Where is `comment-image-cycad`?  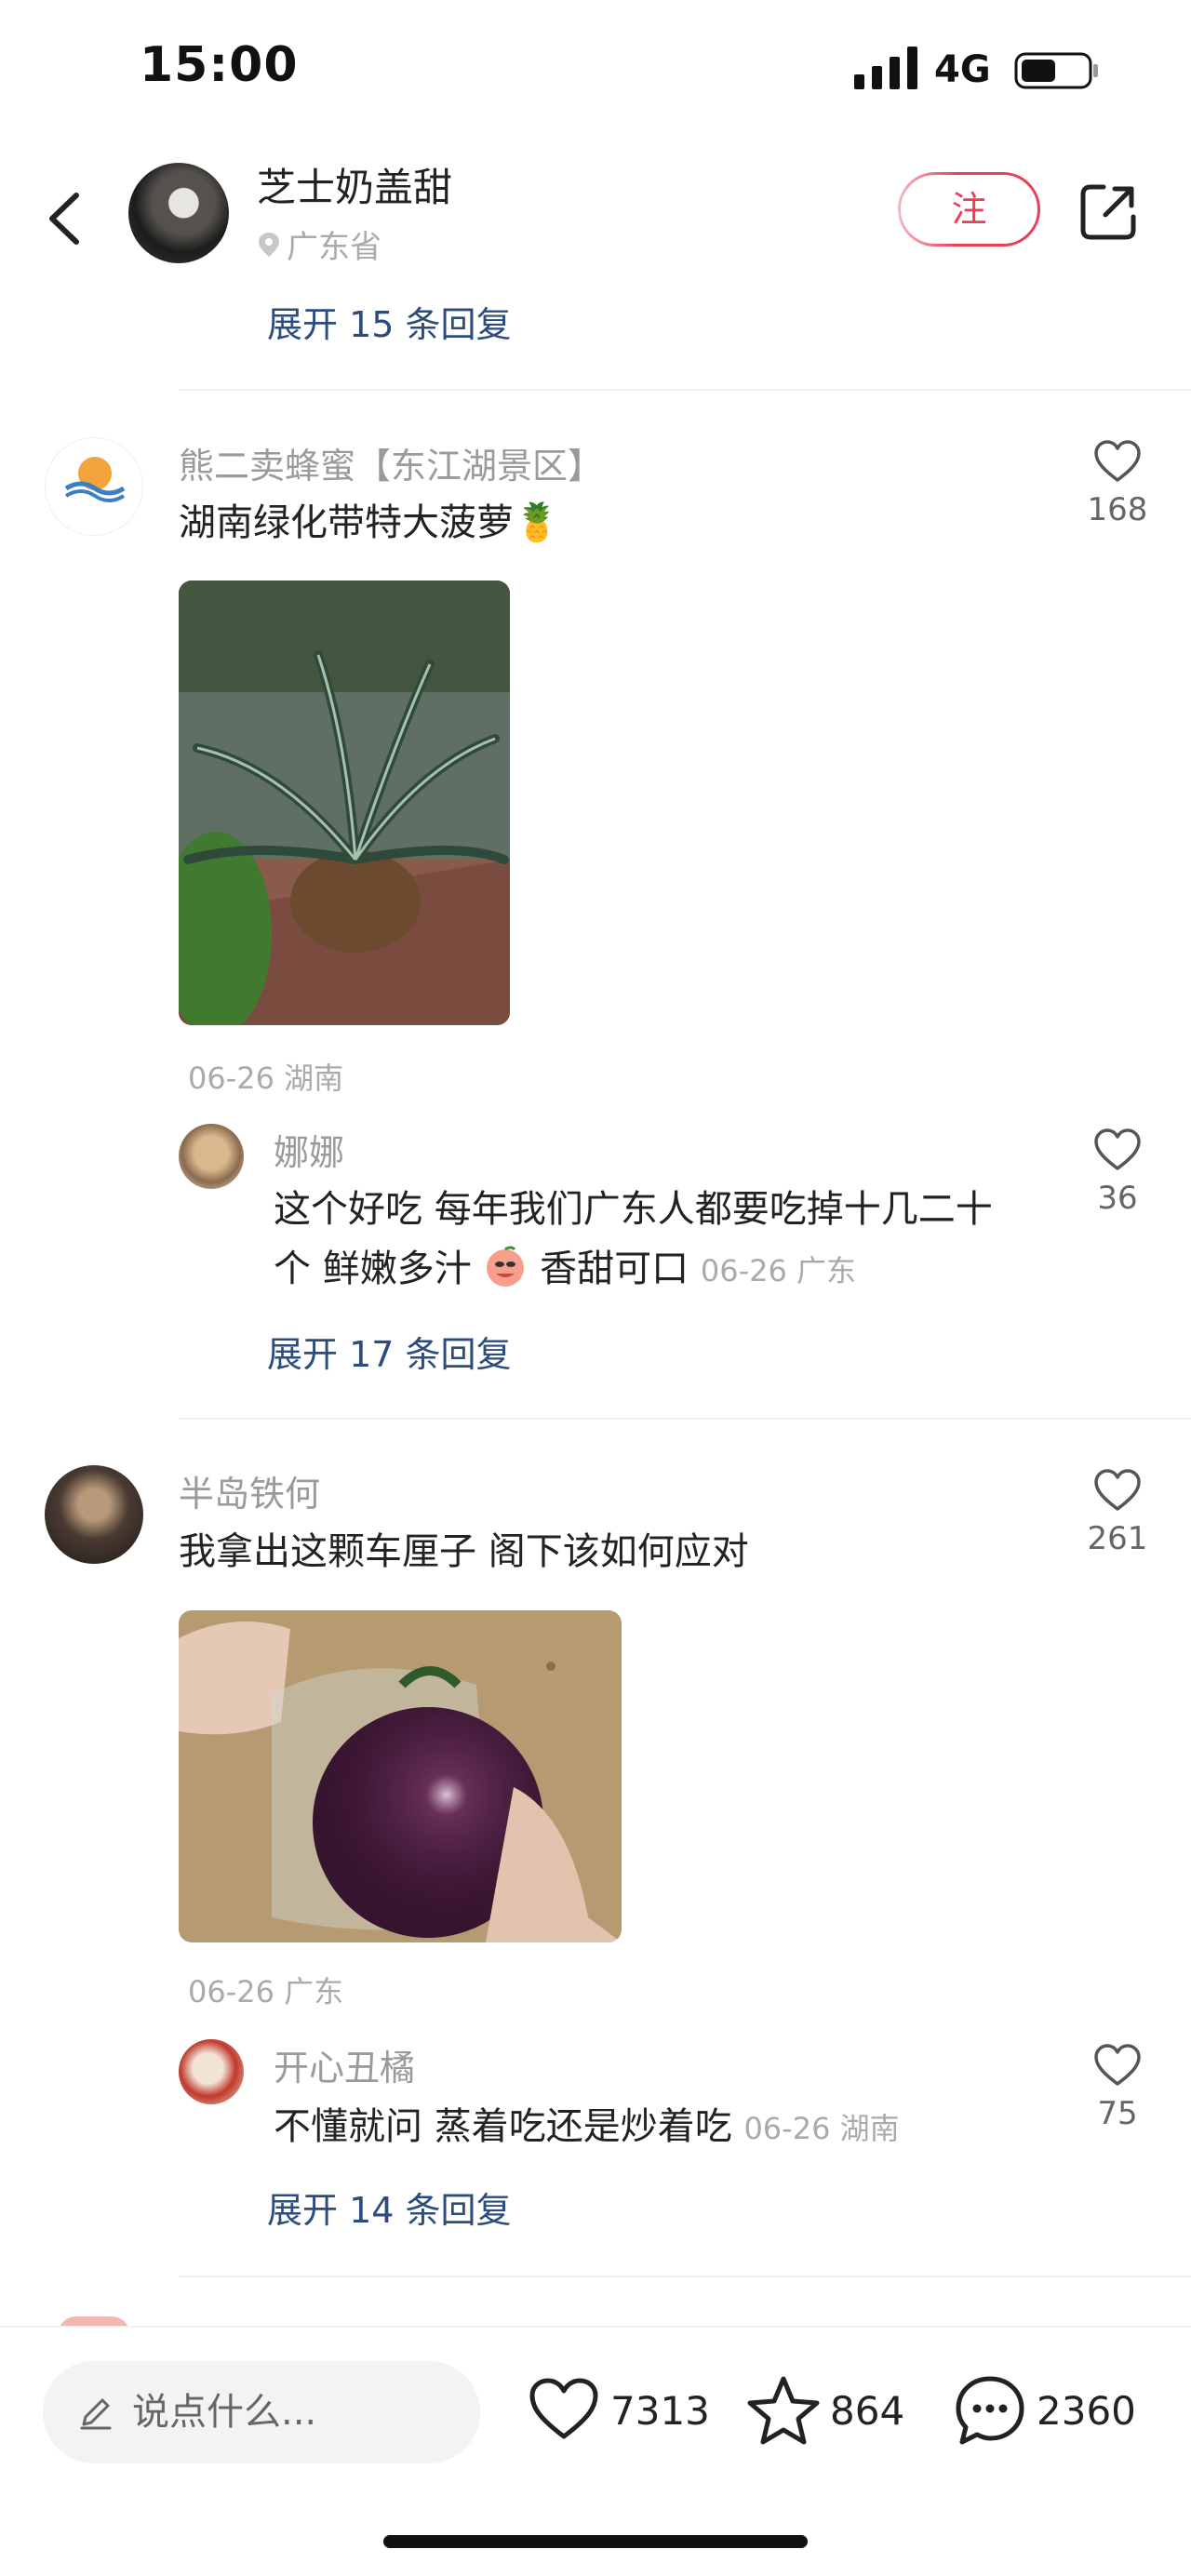
comment-image-cycad is located at coordinates (344, 803).